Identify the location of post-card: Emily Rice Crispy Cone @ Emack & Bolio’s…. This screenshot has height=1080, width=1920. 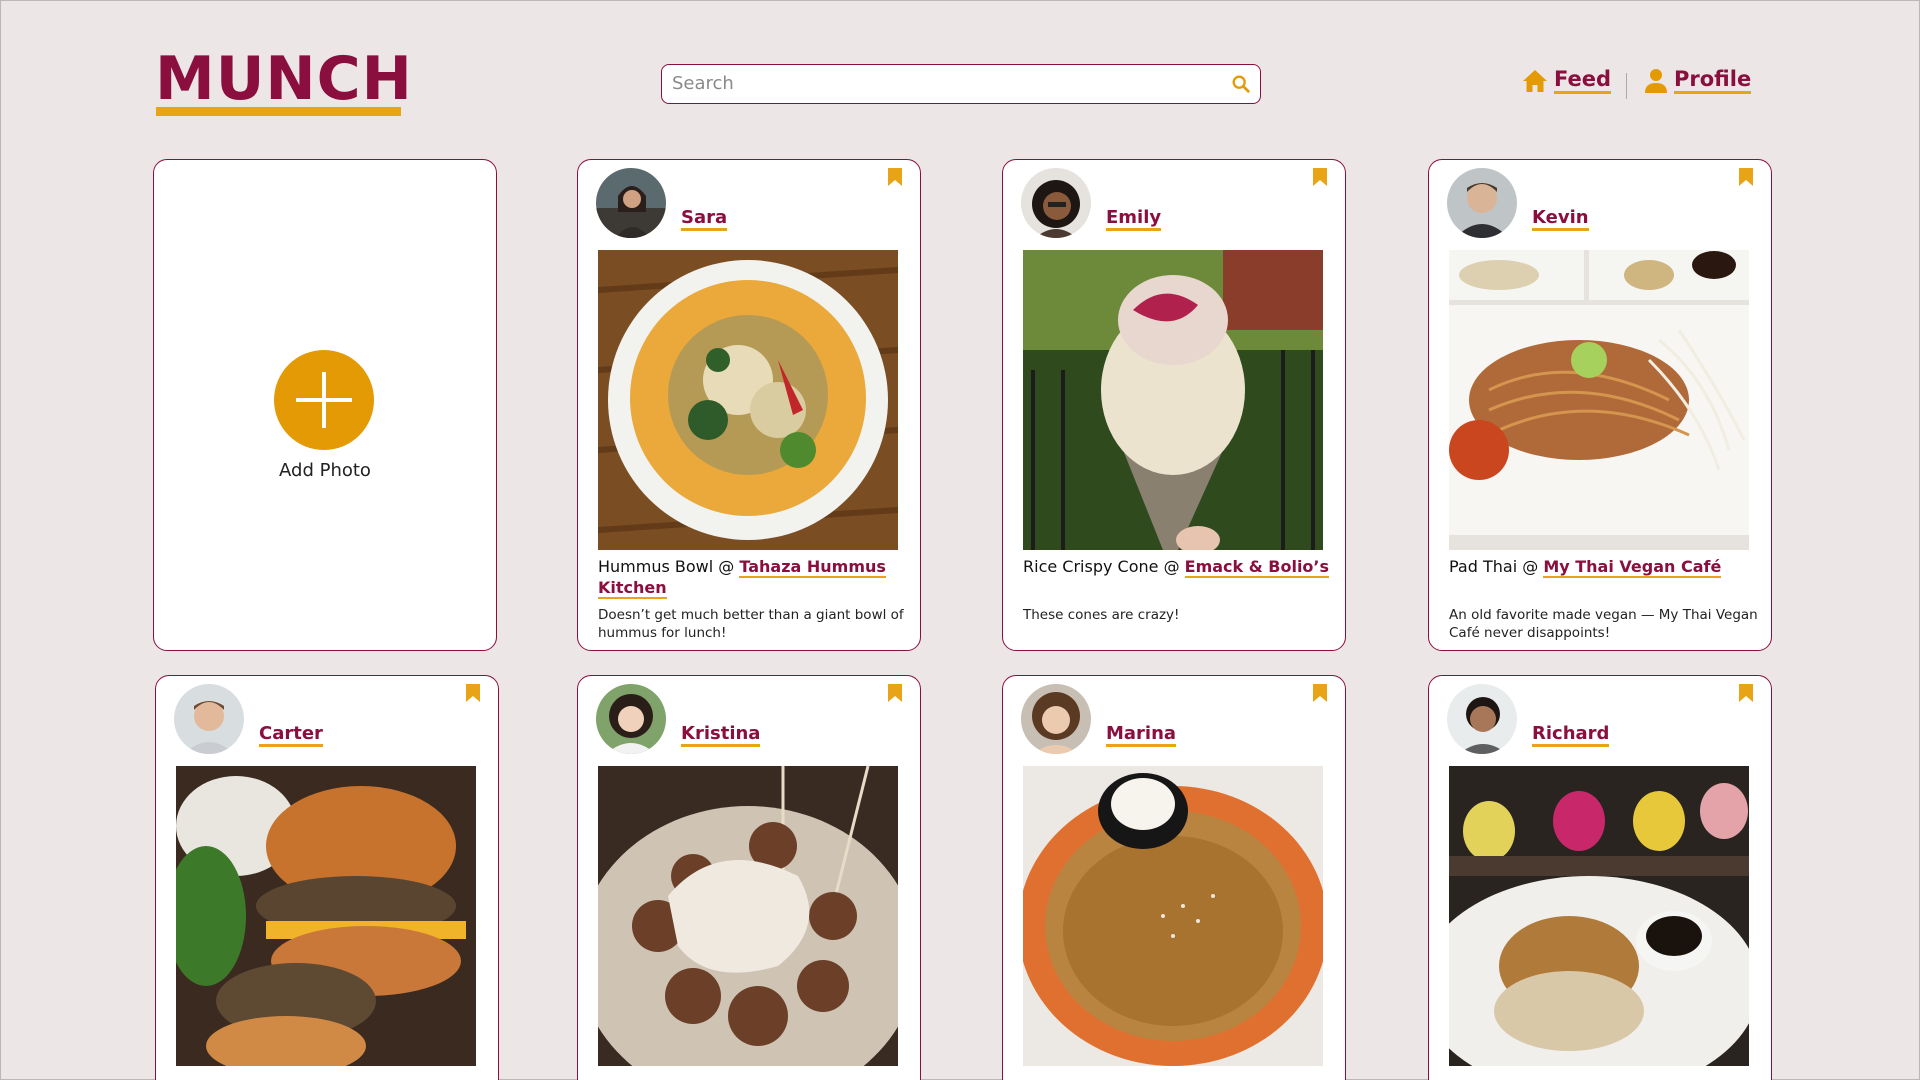
(1174, 405).